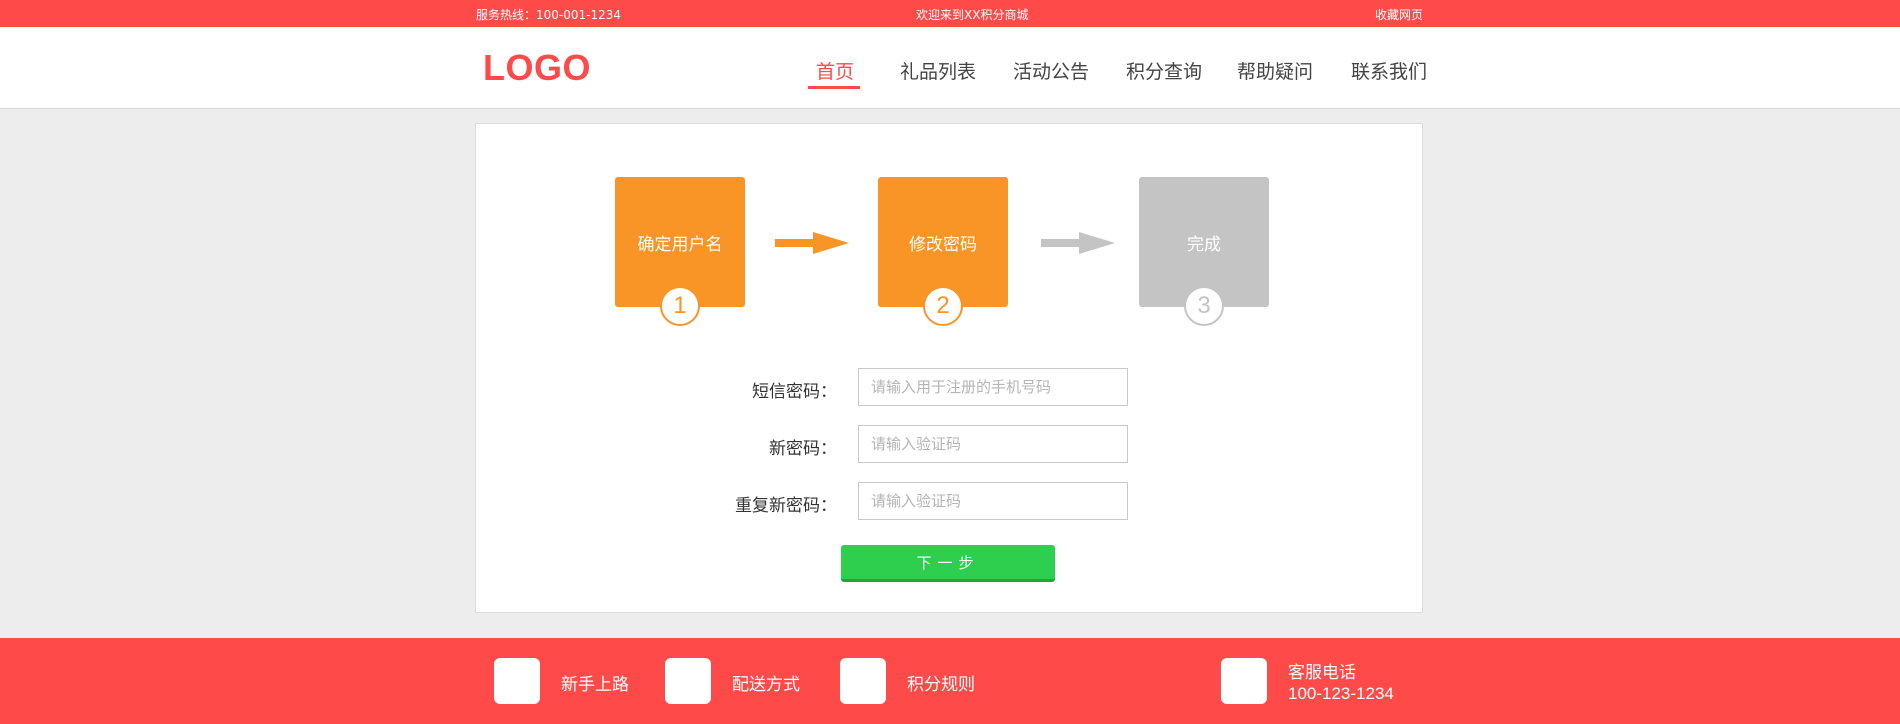  What do you see at coordinates (517, 681) in the screenshot?
I see `newbie-icon` at bounding box center [517, 681].